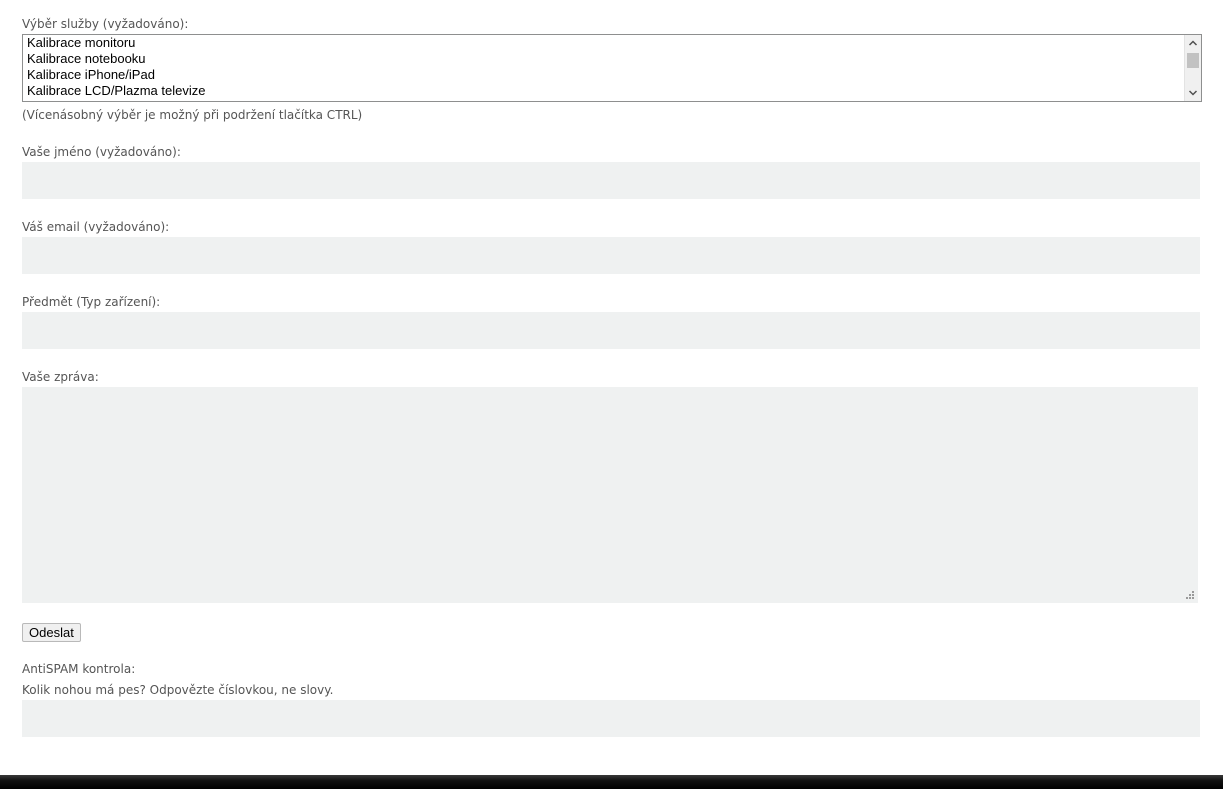 The width and height of the screenshot is (1223, 789). I want to click on chevron-down-icon, so click(1193, 93).